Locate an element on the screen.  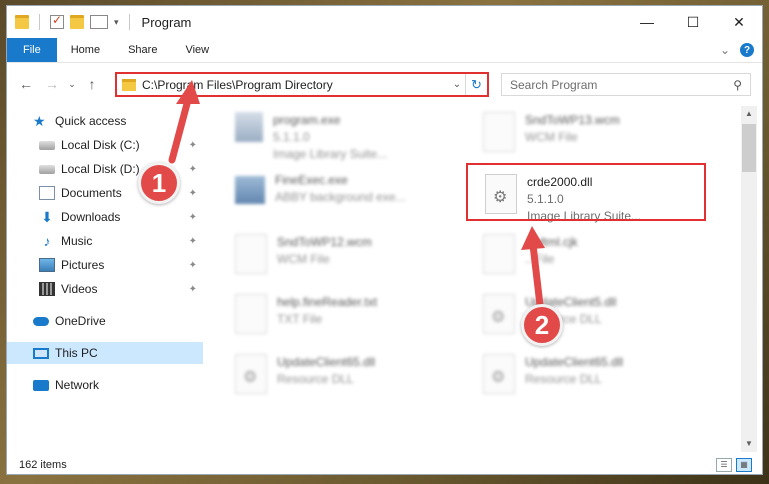
star-icon: ★ is located at coordinates (39, 121).